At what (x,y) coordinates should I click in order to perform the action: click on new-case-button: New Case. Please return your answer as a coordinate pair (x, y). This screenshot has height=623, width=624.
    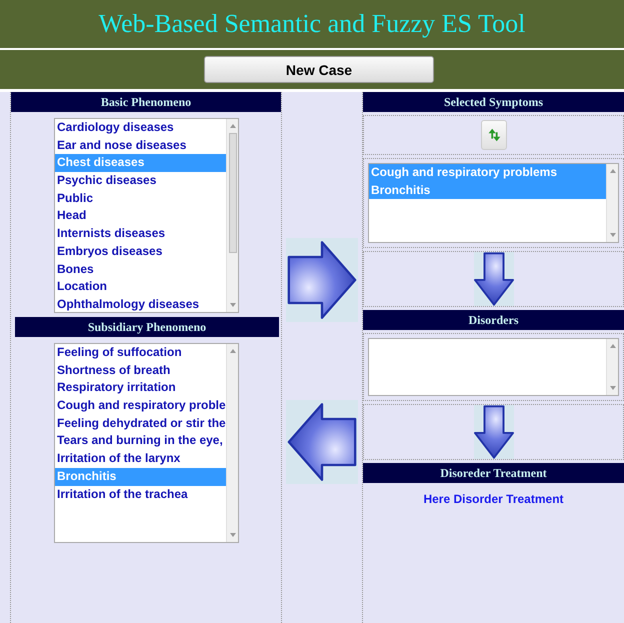
    Looking at the image, I should click on (319, 69).